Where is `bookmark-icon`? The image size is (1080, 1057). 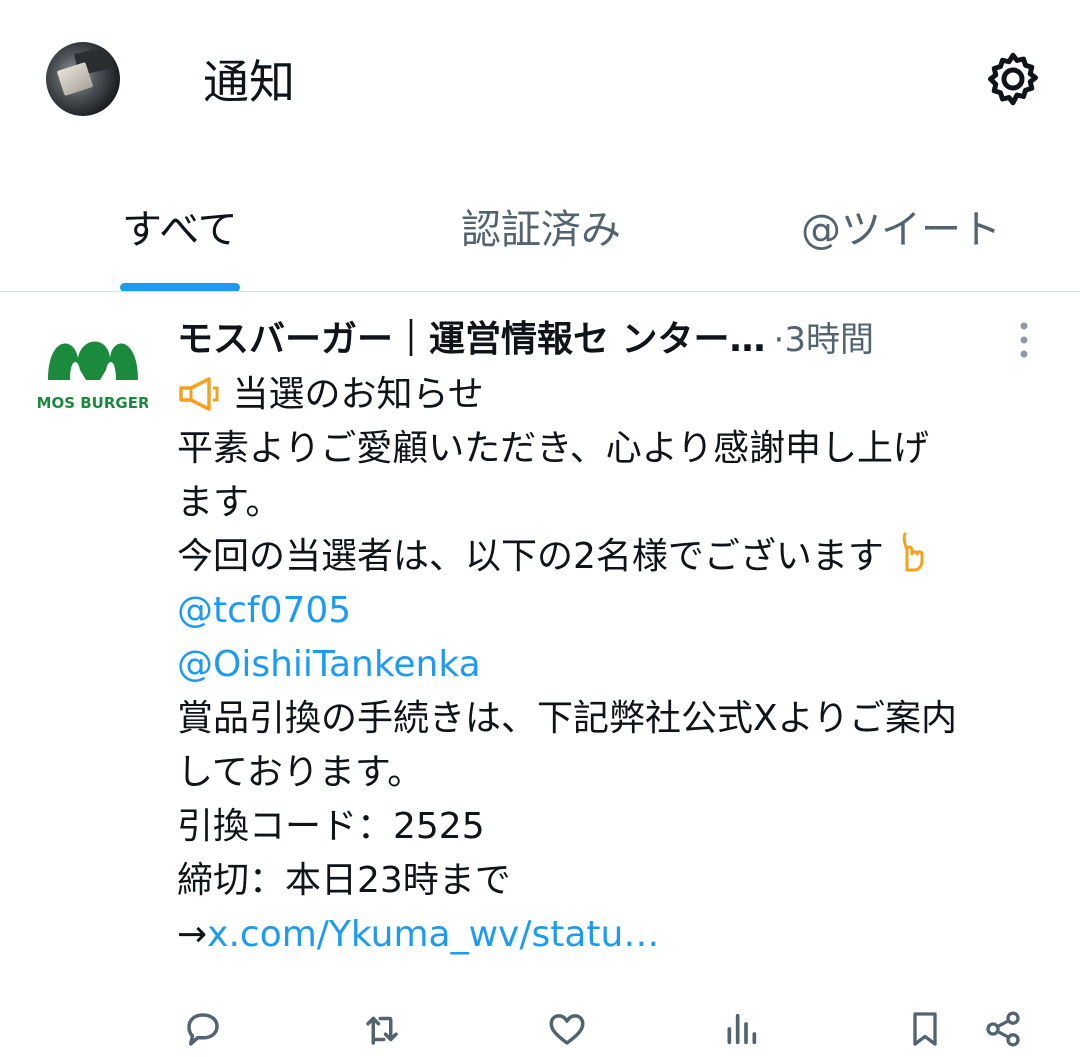
bookmark-icon is located at coordinates (925, 1029).